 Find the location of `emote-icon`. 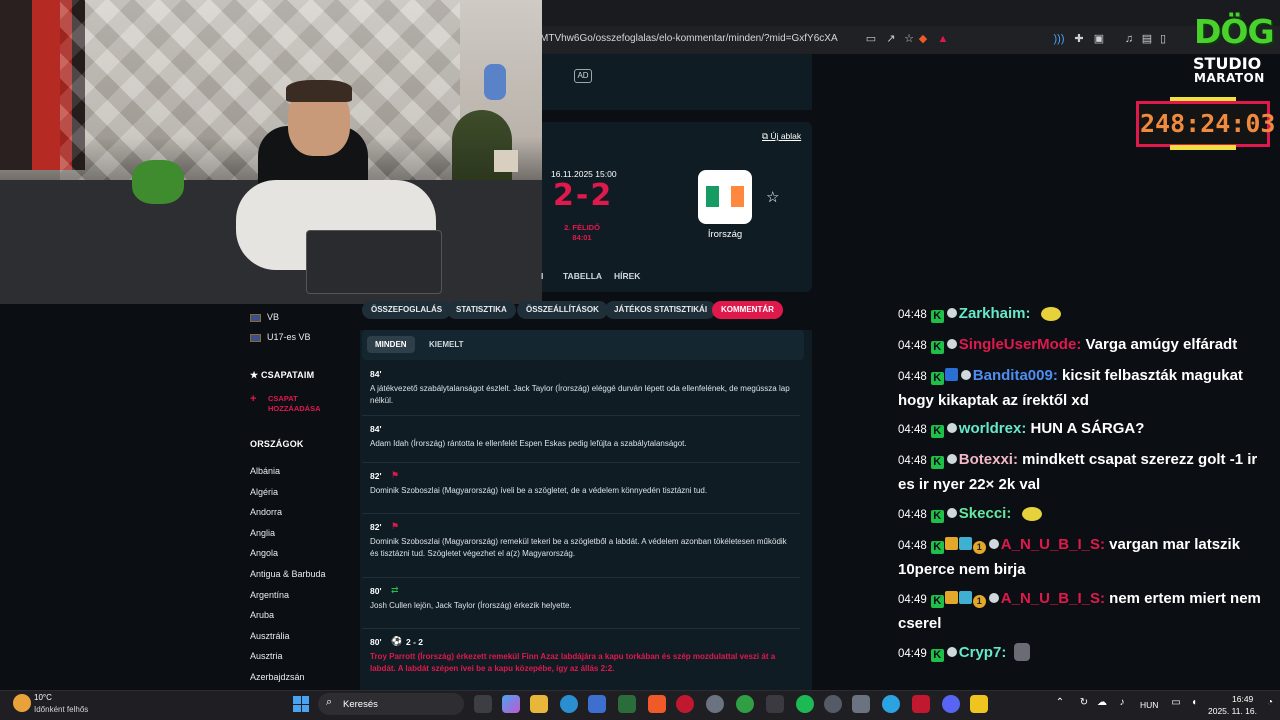

emote-icon is located at coordinates (1031, 514).